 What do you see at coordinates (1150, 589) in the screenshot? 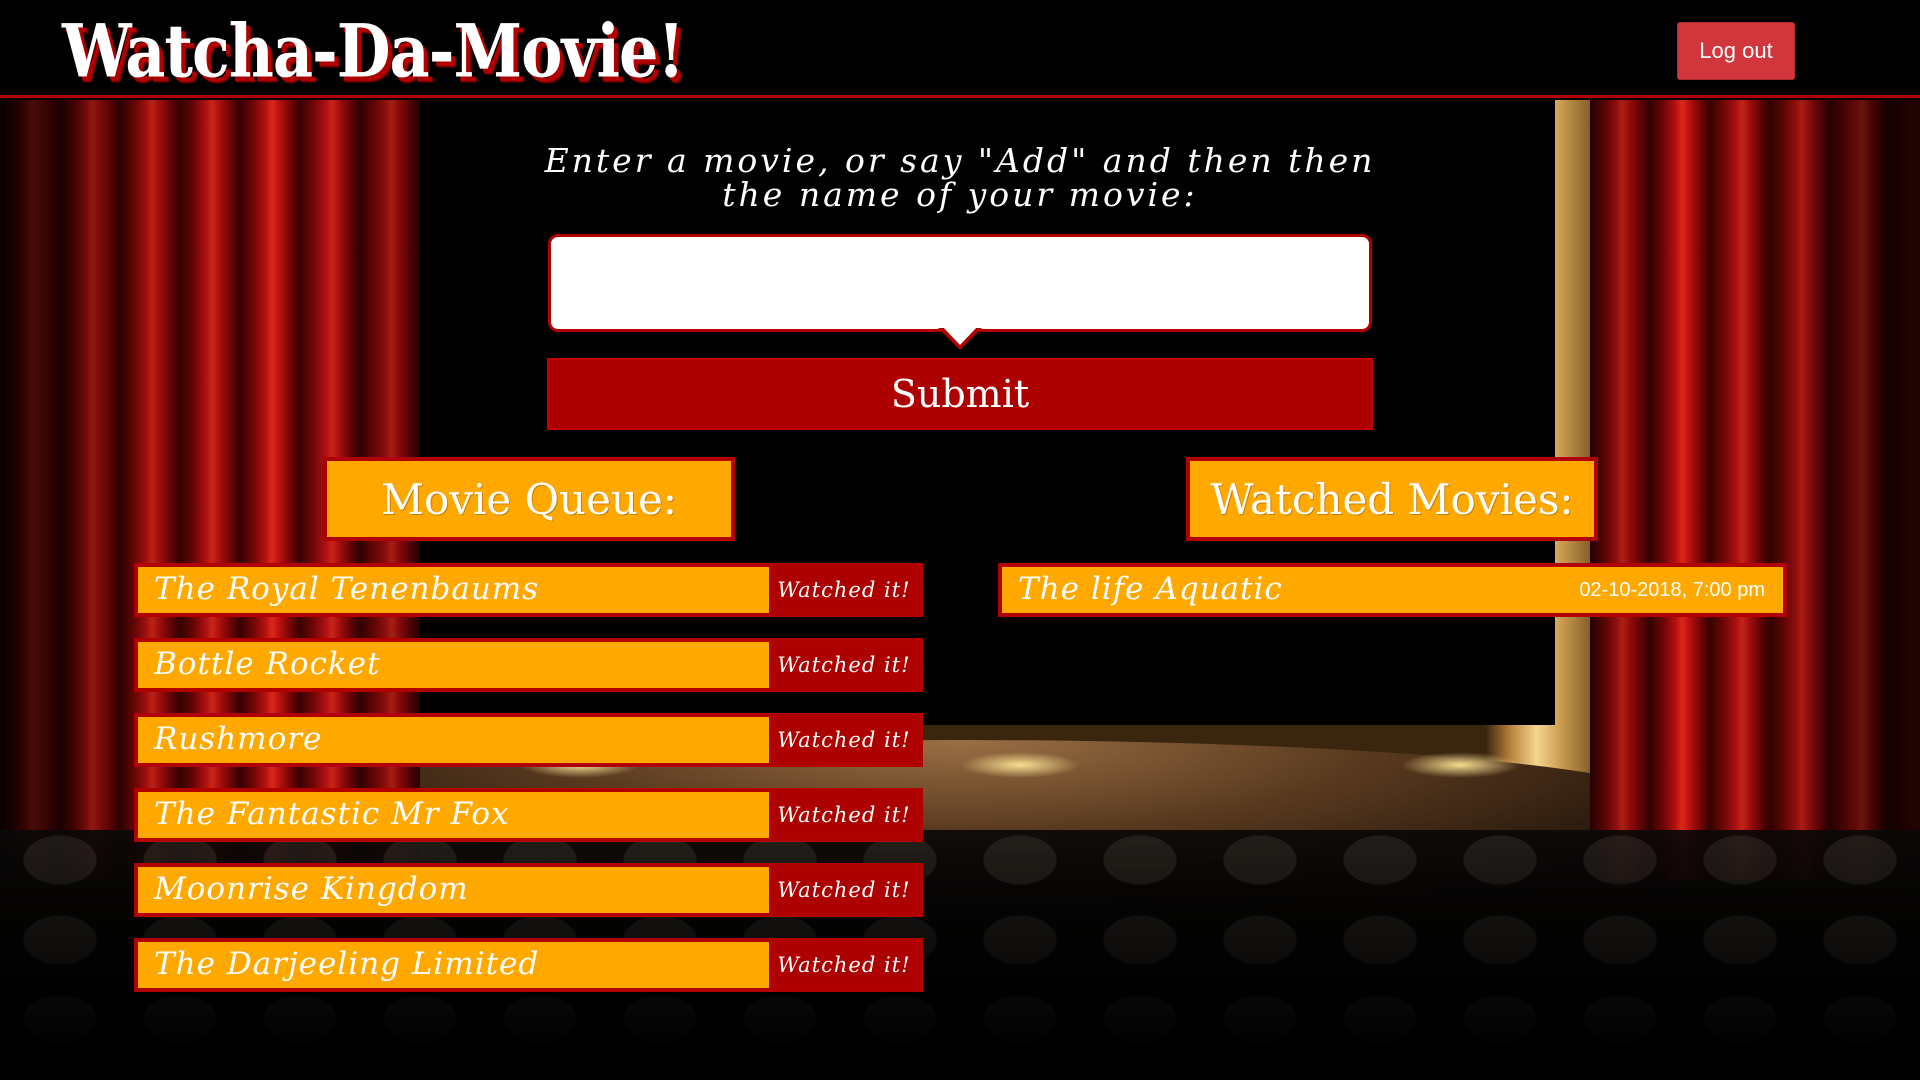
I see `watched-item-title: The life Aquatic` at bounding box center [1150, 589].